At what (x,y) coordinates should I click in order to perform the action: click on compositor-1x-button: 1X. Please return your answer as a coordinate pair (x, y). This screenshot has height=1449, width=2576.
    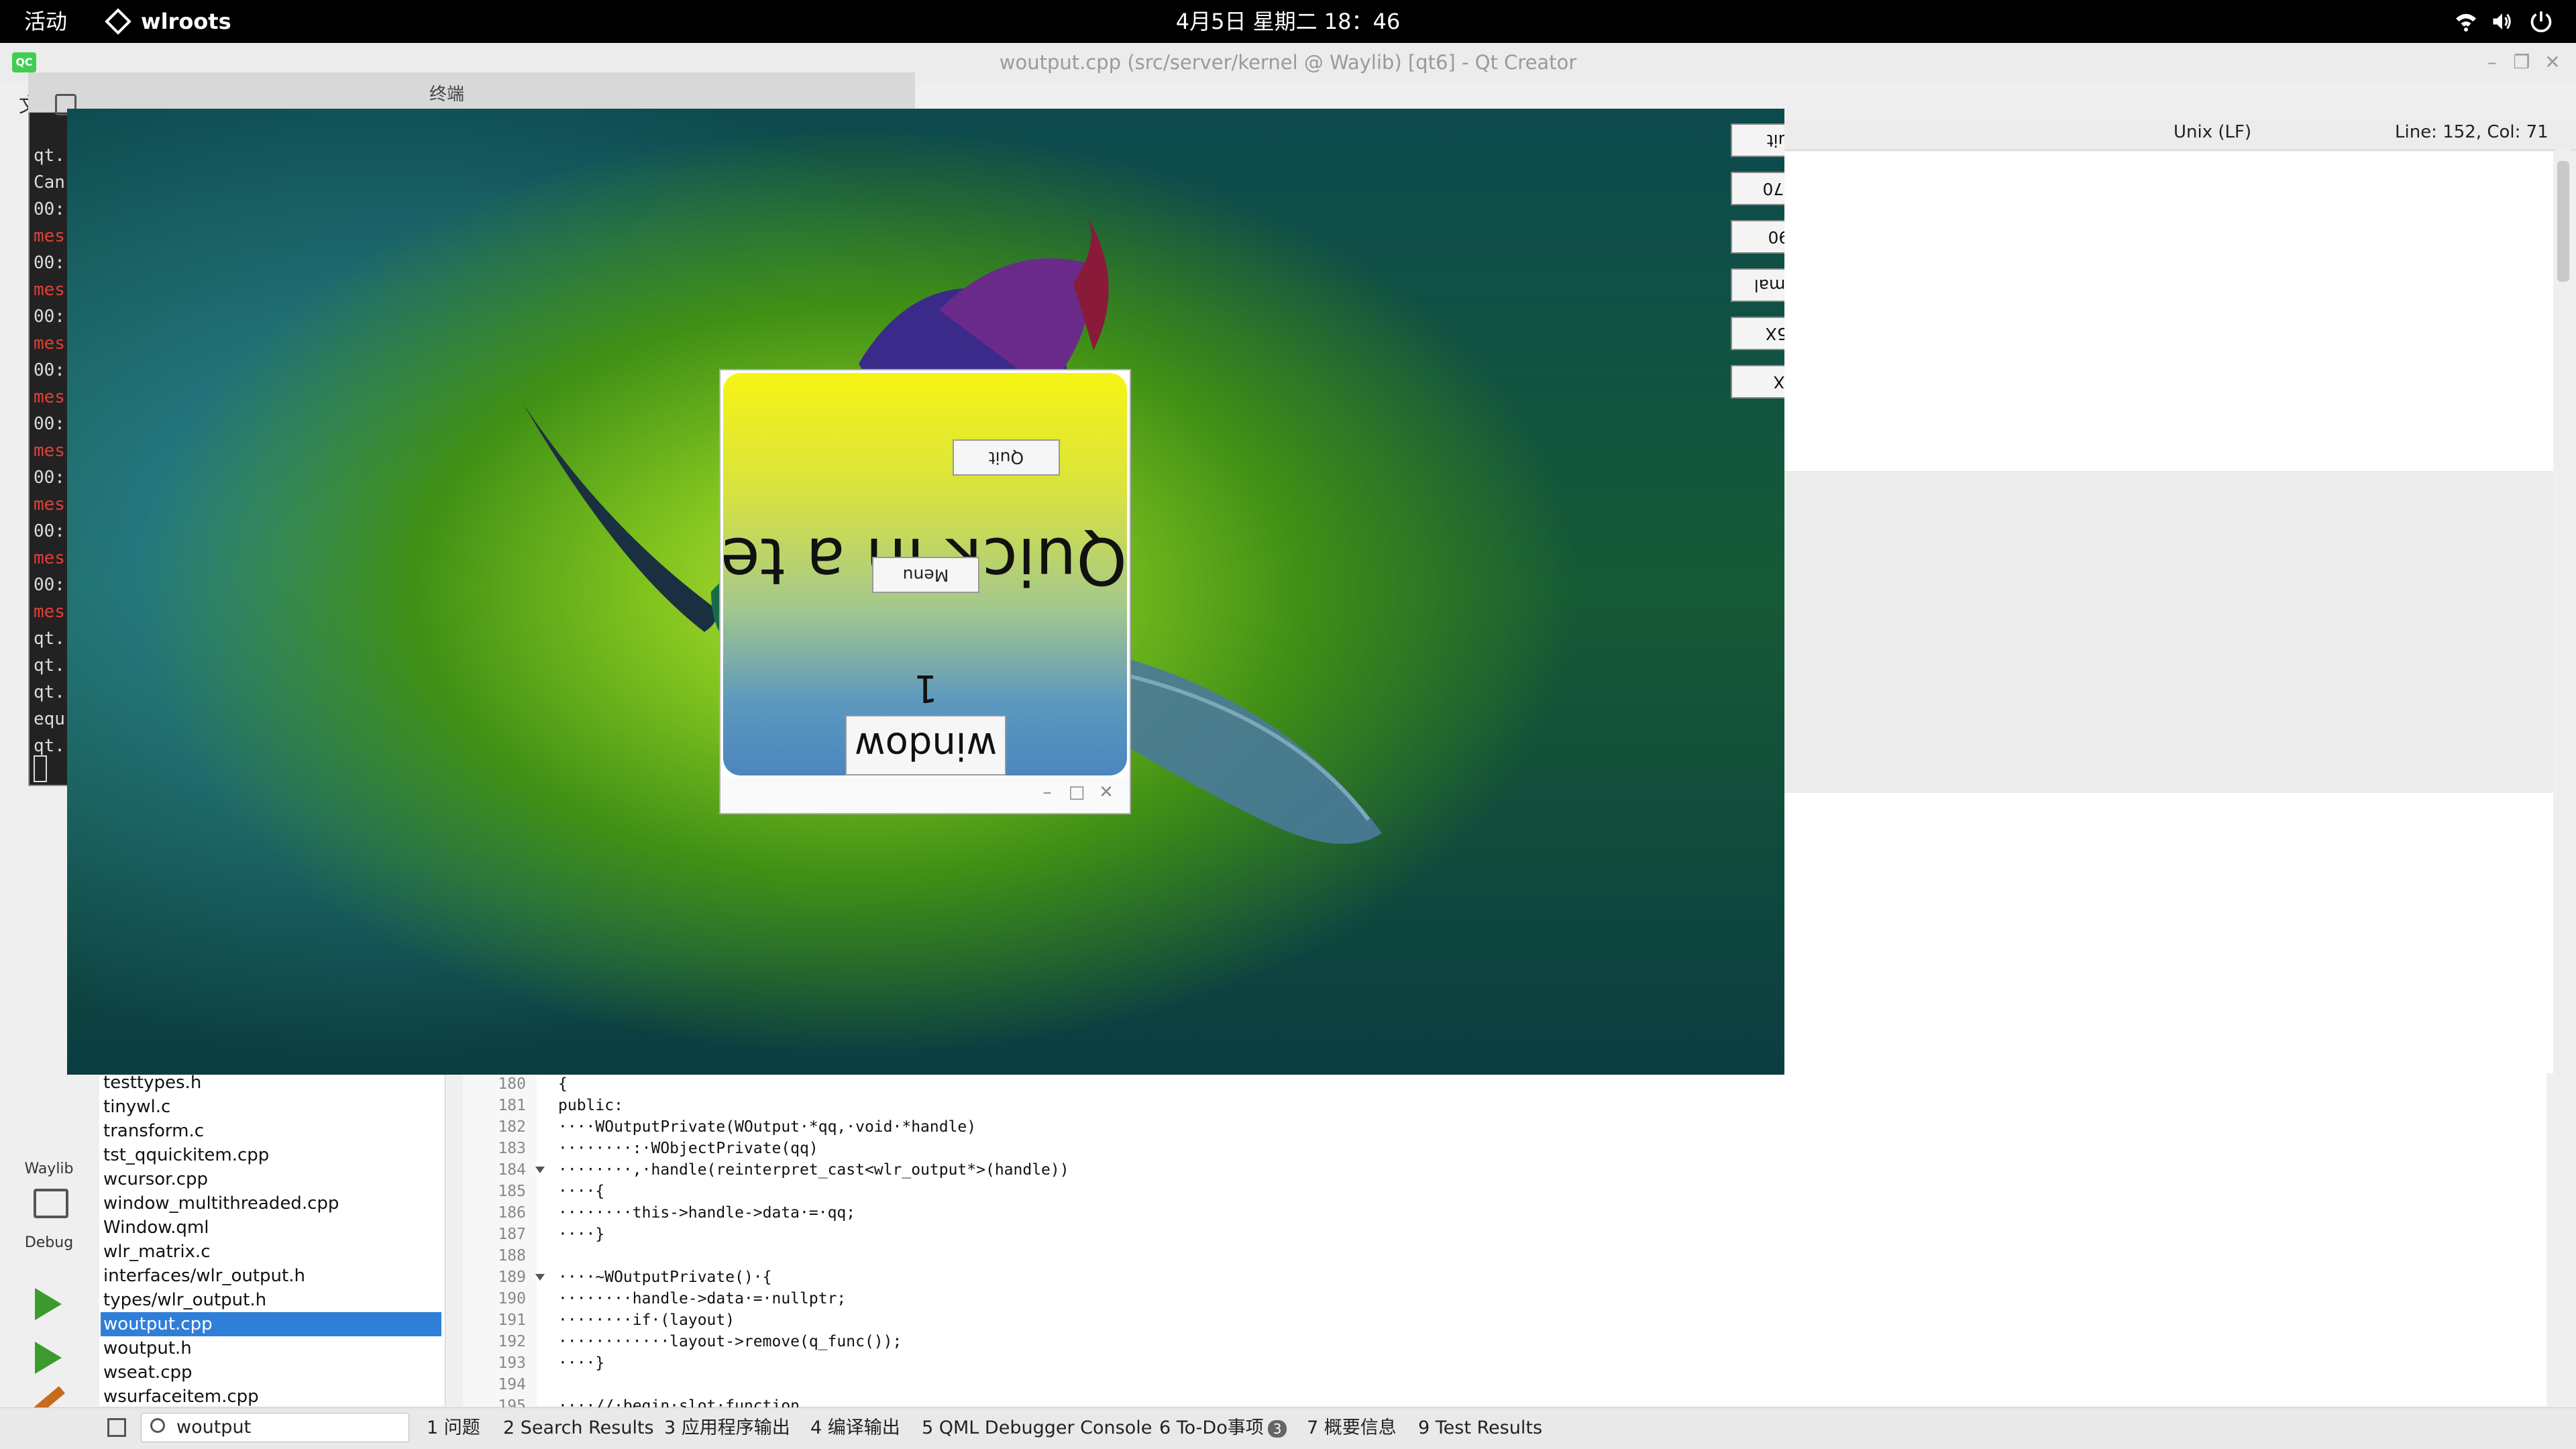
    Looking at the image, I should click on (1757, 381).